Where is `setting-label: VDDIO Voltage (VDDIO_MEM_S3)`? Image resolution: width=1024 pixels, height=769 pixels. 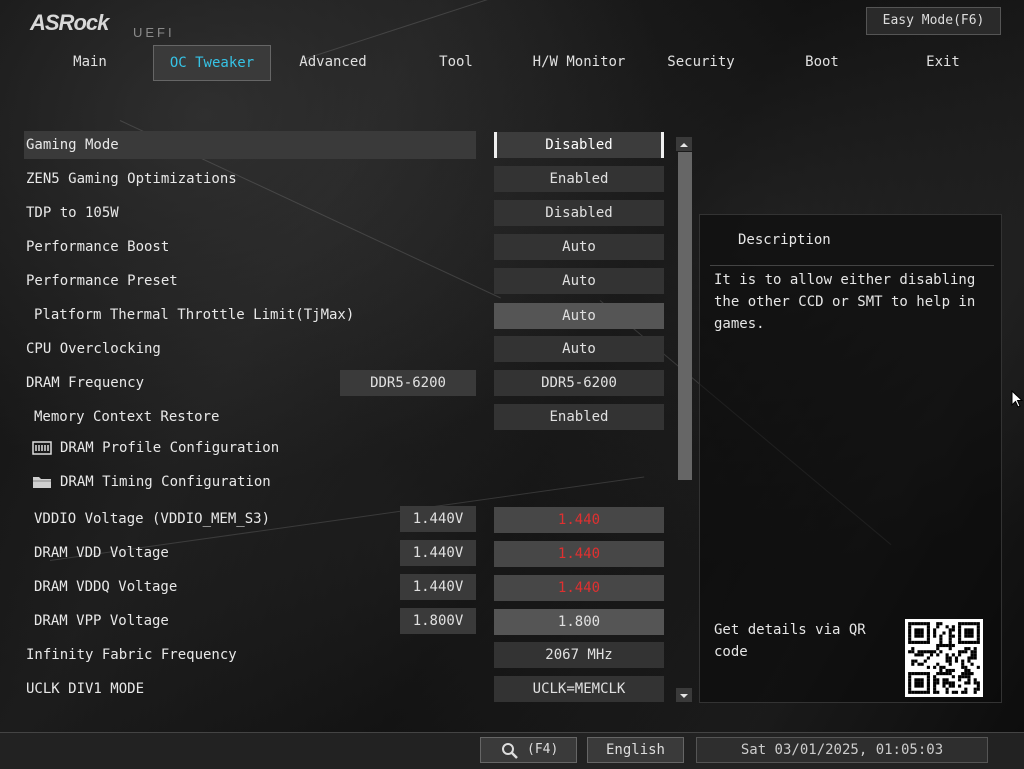 setting-label: VDDIO Voltage (VDDIO_MEM_S3) is located at coordinates (152, 519).